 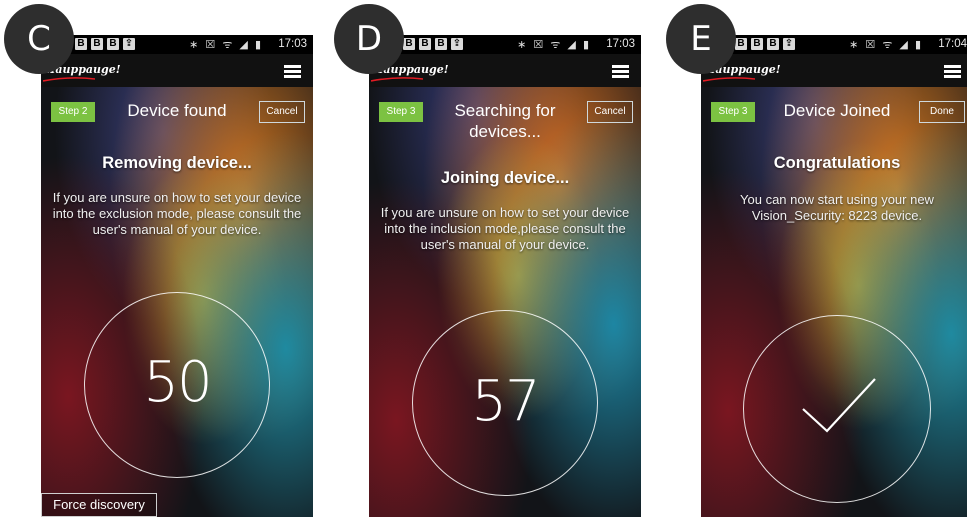 I want to click on step-label-c: C, so click(x=39, y=39).